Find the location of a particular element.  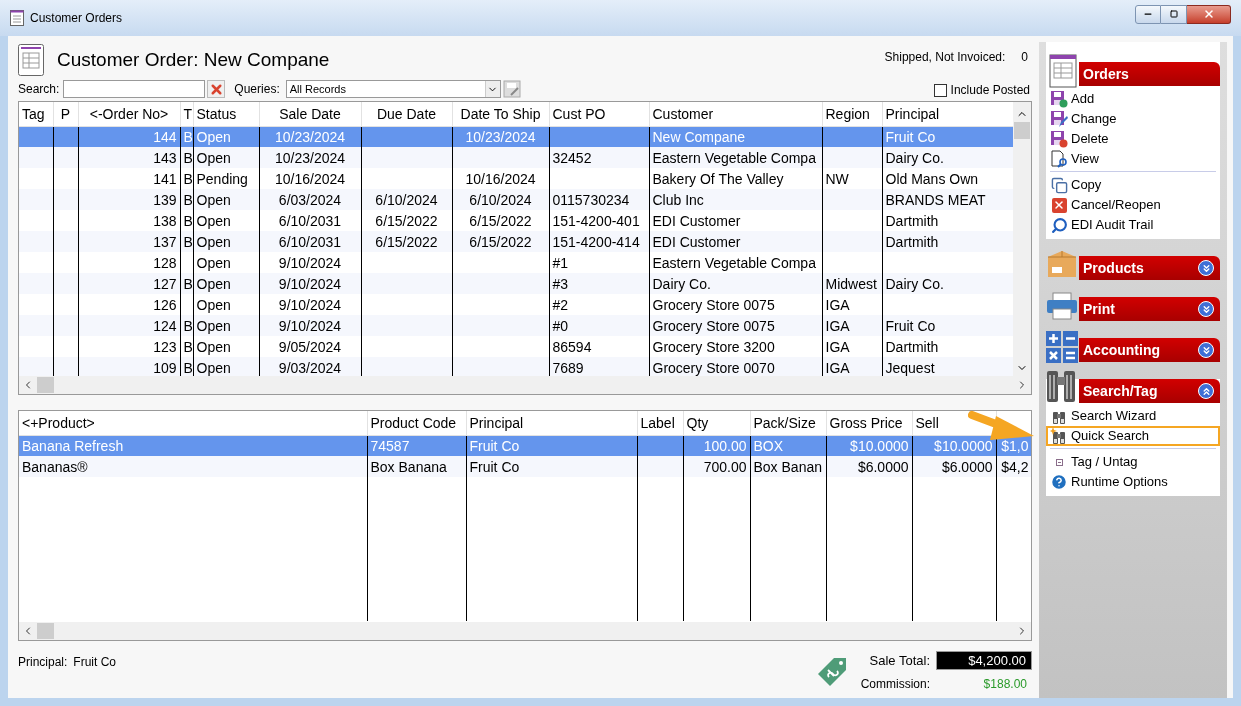

column-header: Due Date is located at coordinates (406, 113).